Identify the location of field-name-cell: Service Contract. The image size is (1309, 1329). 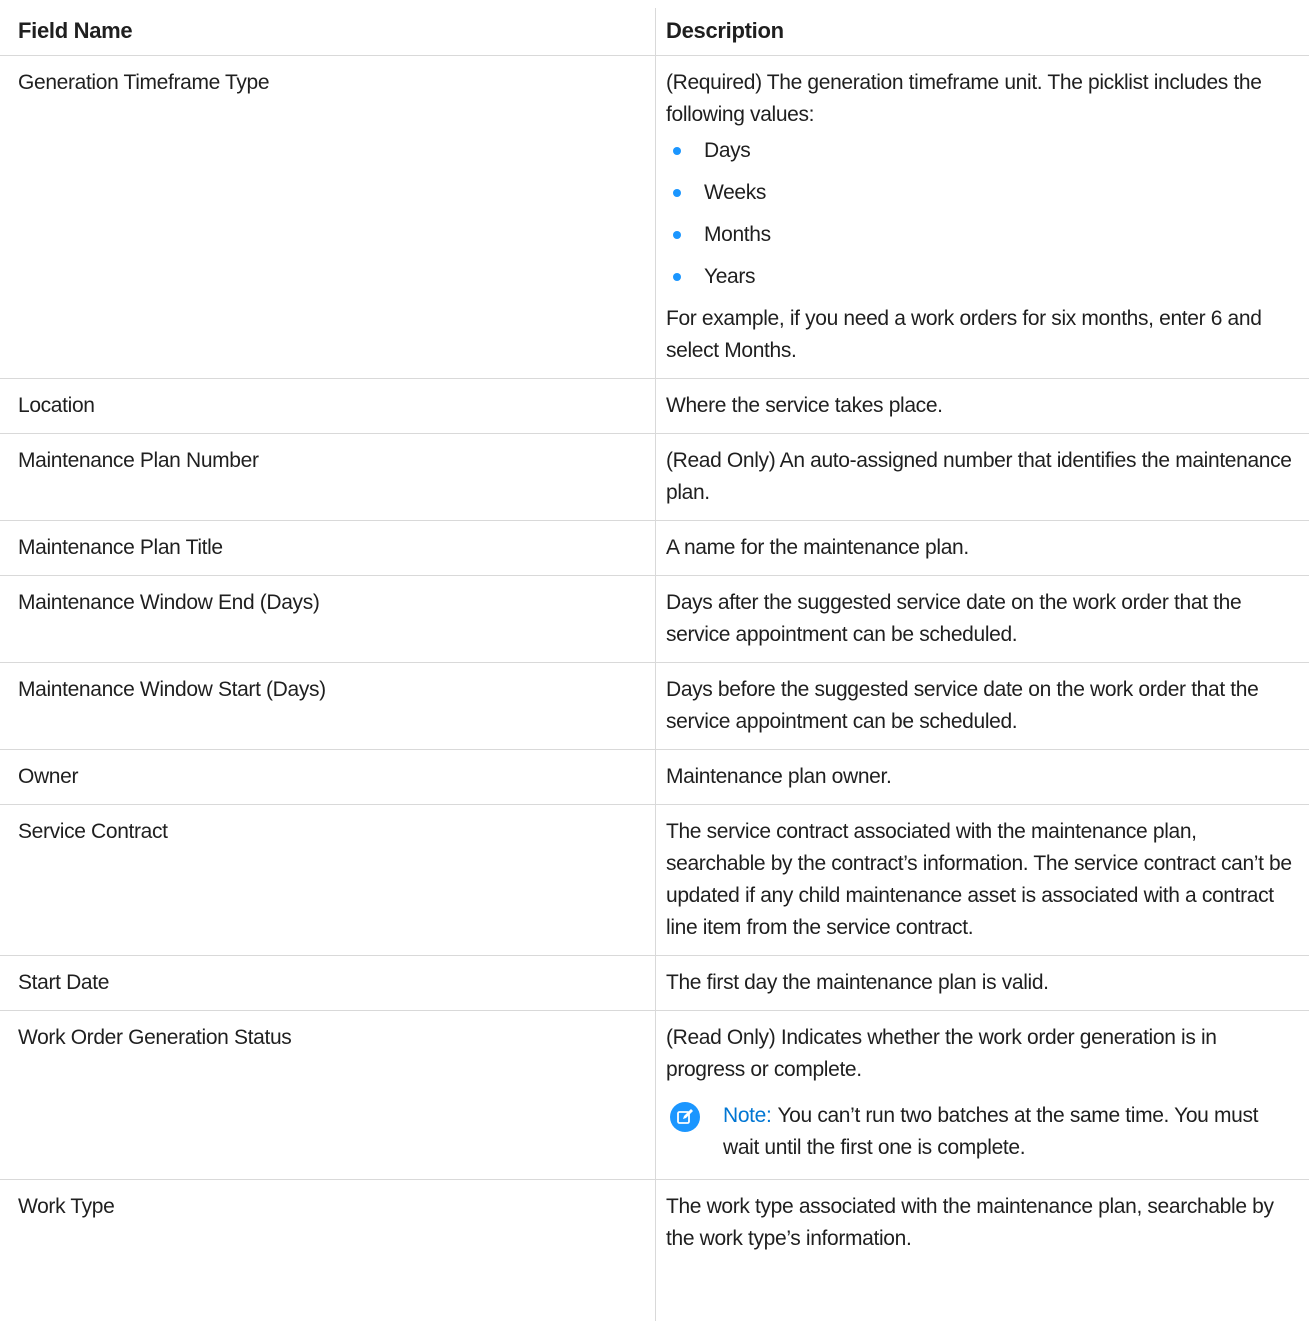
(327, 880).